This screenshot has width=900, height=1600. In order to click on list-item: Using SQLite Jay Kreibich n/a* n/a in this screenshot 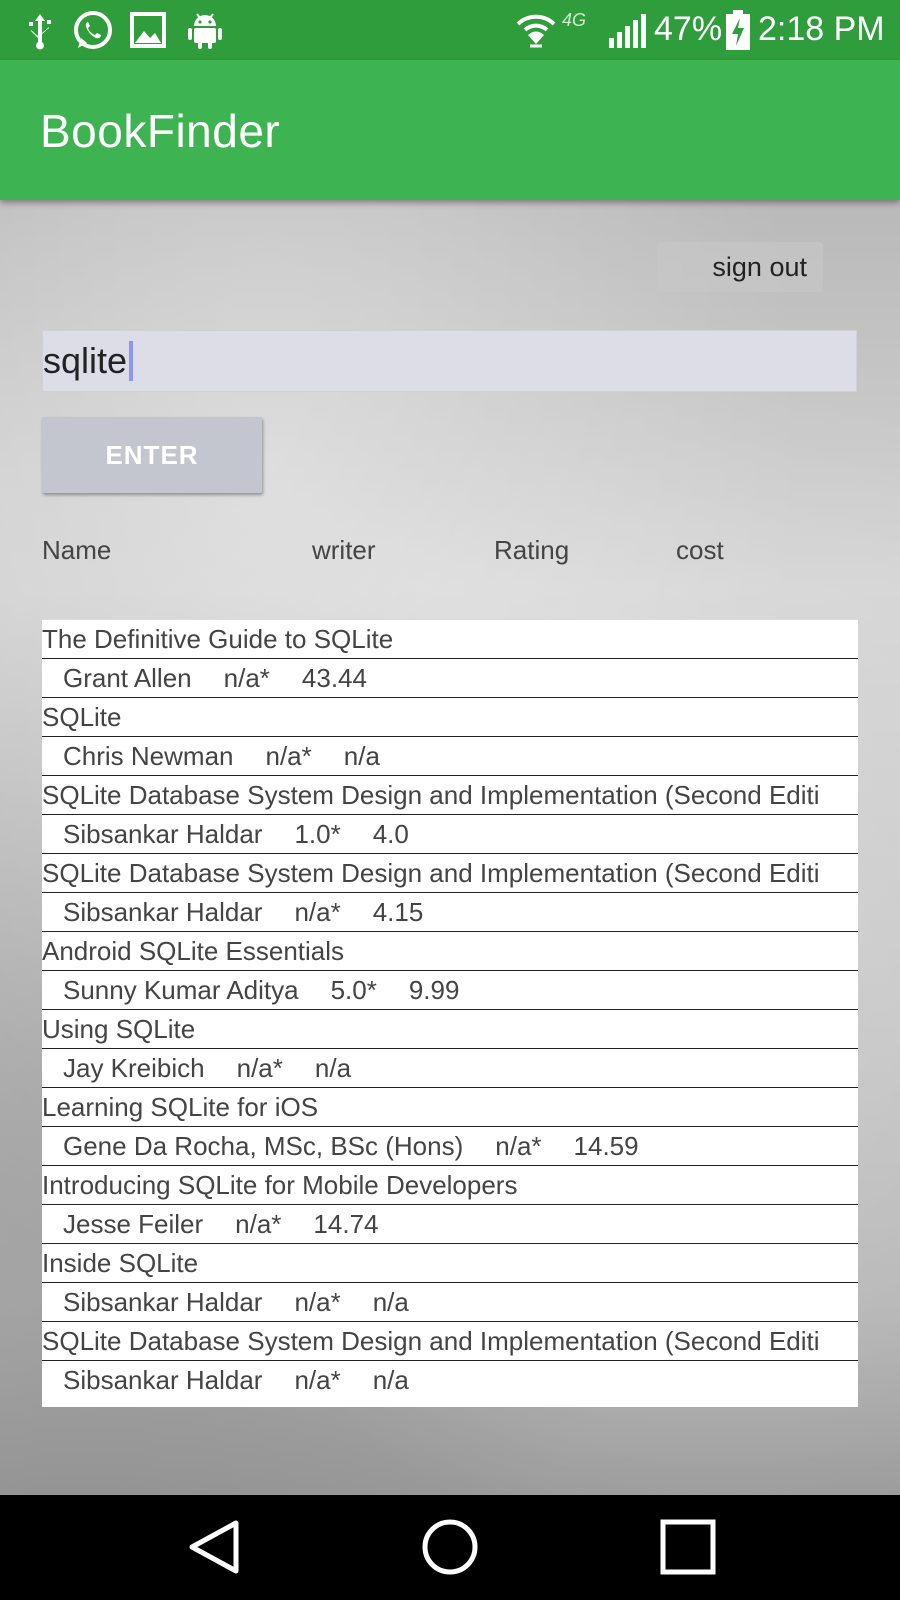, I will do `click(450, 1048)`.